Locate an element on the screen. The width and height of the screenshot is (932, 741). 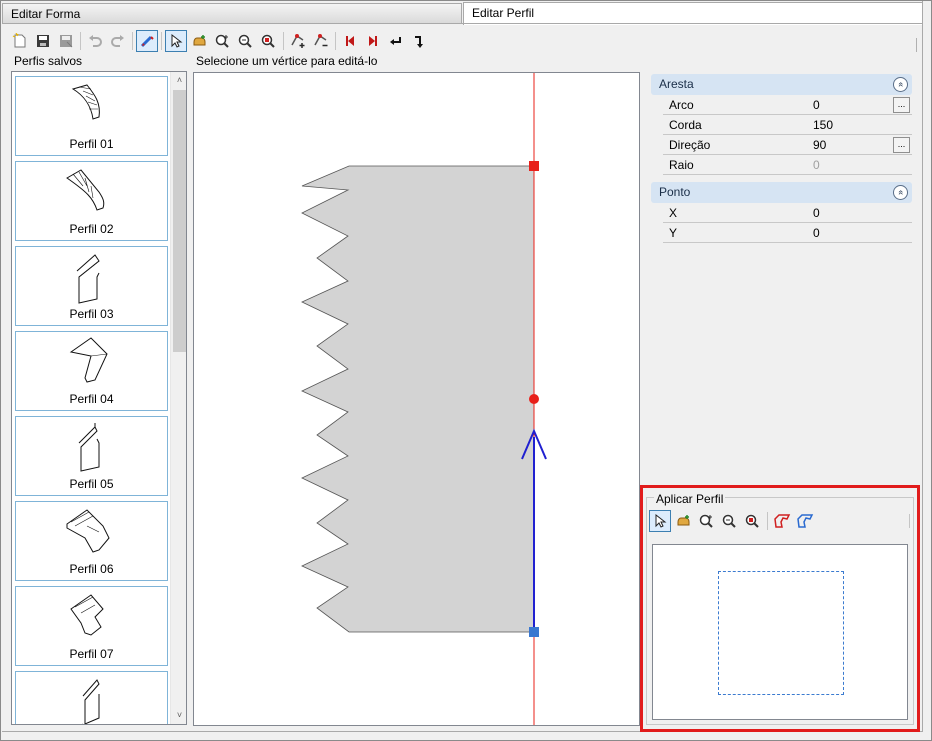
property-name: X is located at coordinates (673, 213).